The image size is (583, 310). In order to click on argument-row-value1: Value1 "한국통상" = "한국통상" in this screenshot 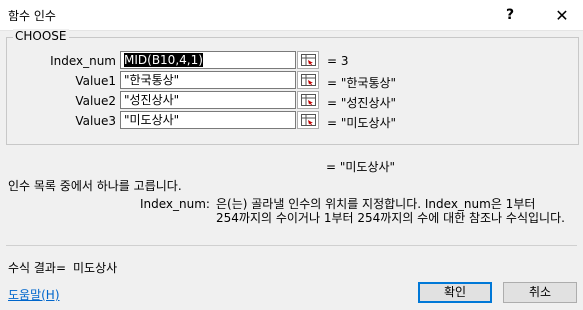, I will do `click(292, 81)`.